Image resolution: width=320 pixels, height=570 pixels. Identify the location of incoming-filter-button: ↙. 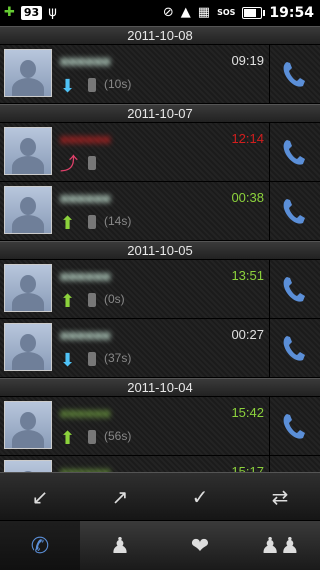
(40, 497).